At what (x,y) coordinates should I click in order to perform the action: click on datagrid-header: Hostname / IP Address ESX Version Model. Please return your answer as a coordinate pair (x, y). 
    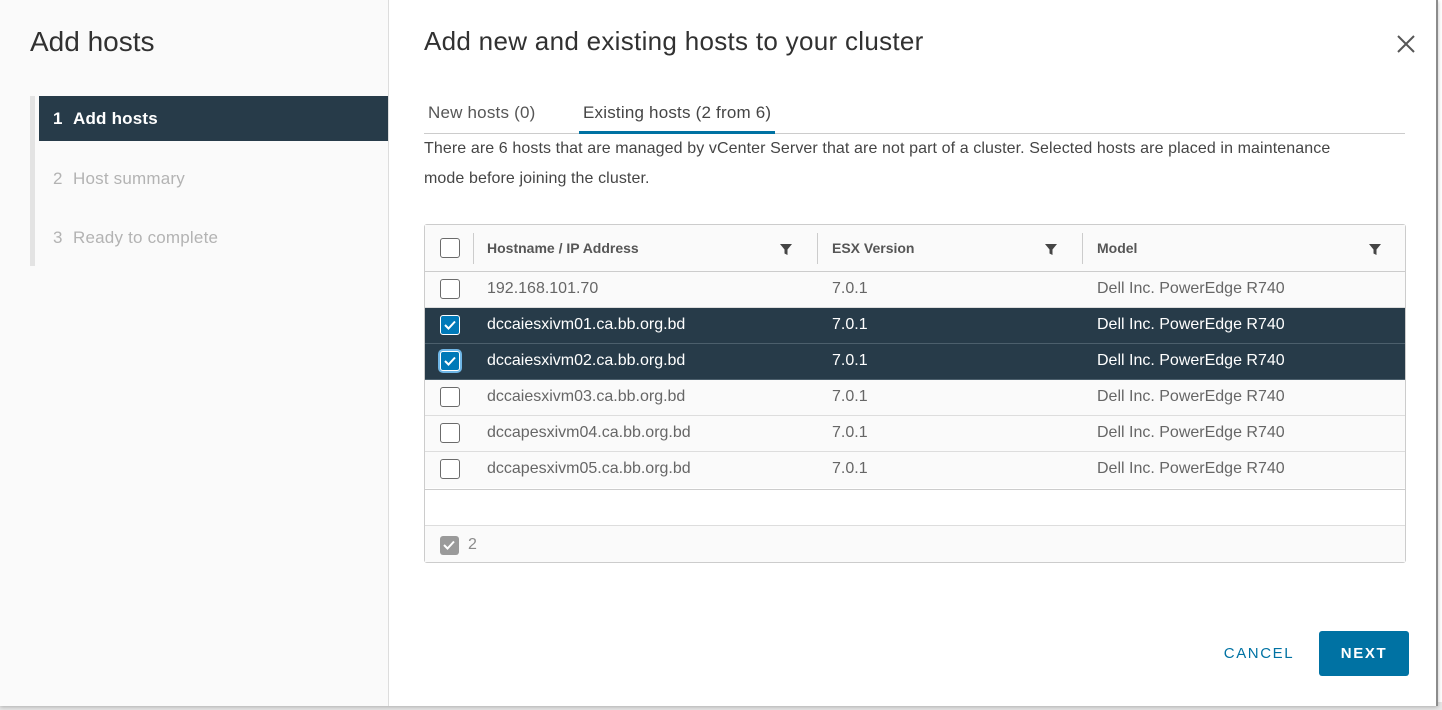
    Looking at the image, I should click on (915, 248).